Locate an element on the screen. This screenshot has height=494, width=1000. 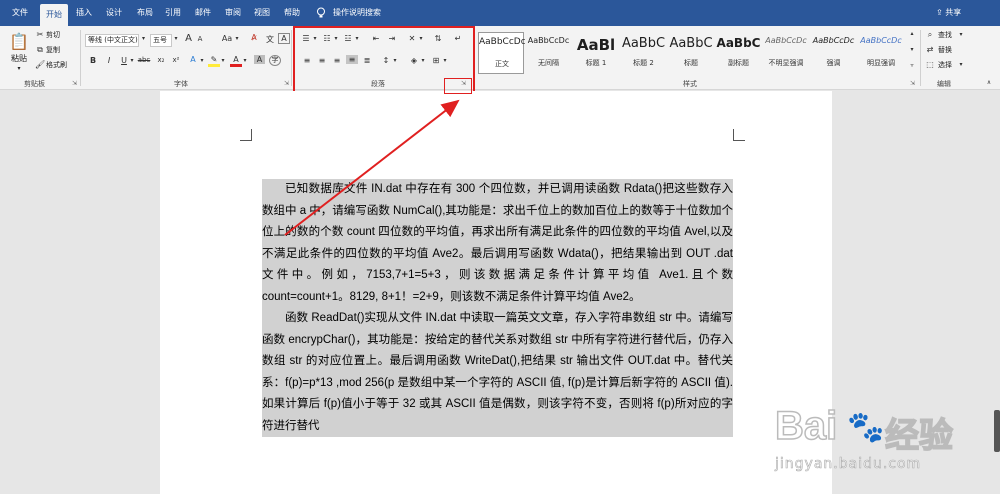
style-6: AaBbCcDc 不明显强调 is located at coordinates (786, 53).